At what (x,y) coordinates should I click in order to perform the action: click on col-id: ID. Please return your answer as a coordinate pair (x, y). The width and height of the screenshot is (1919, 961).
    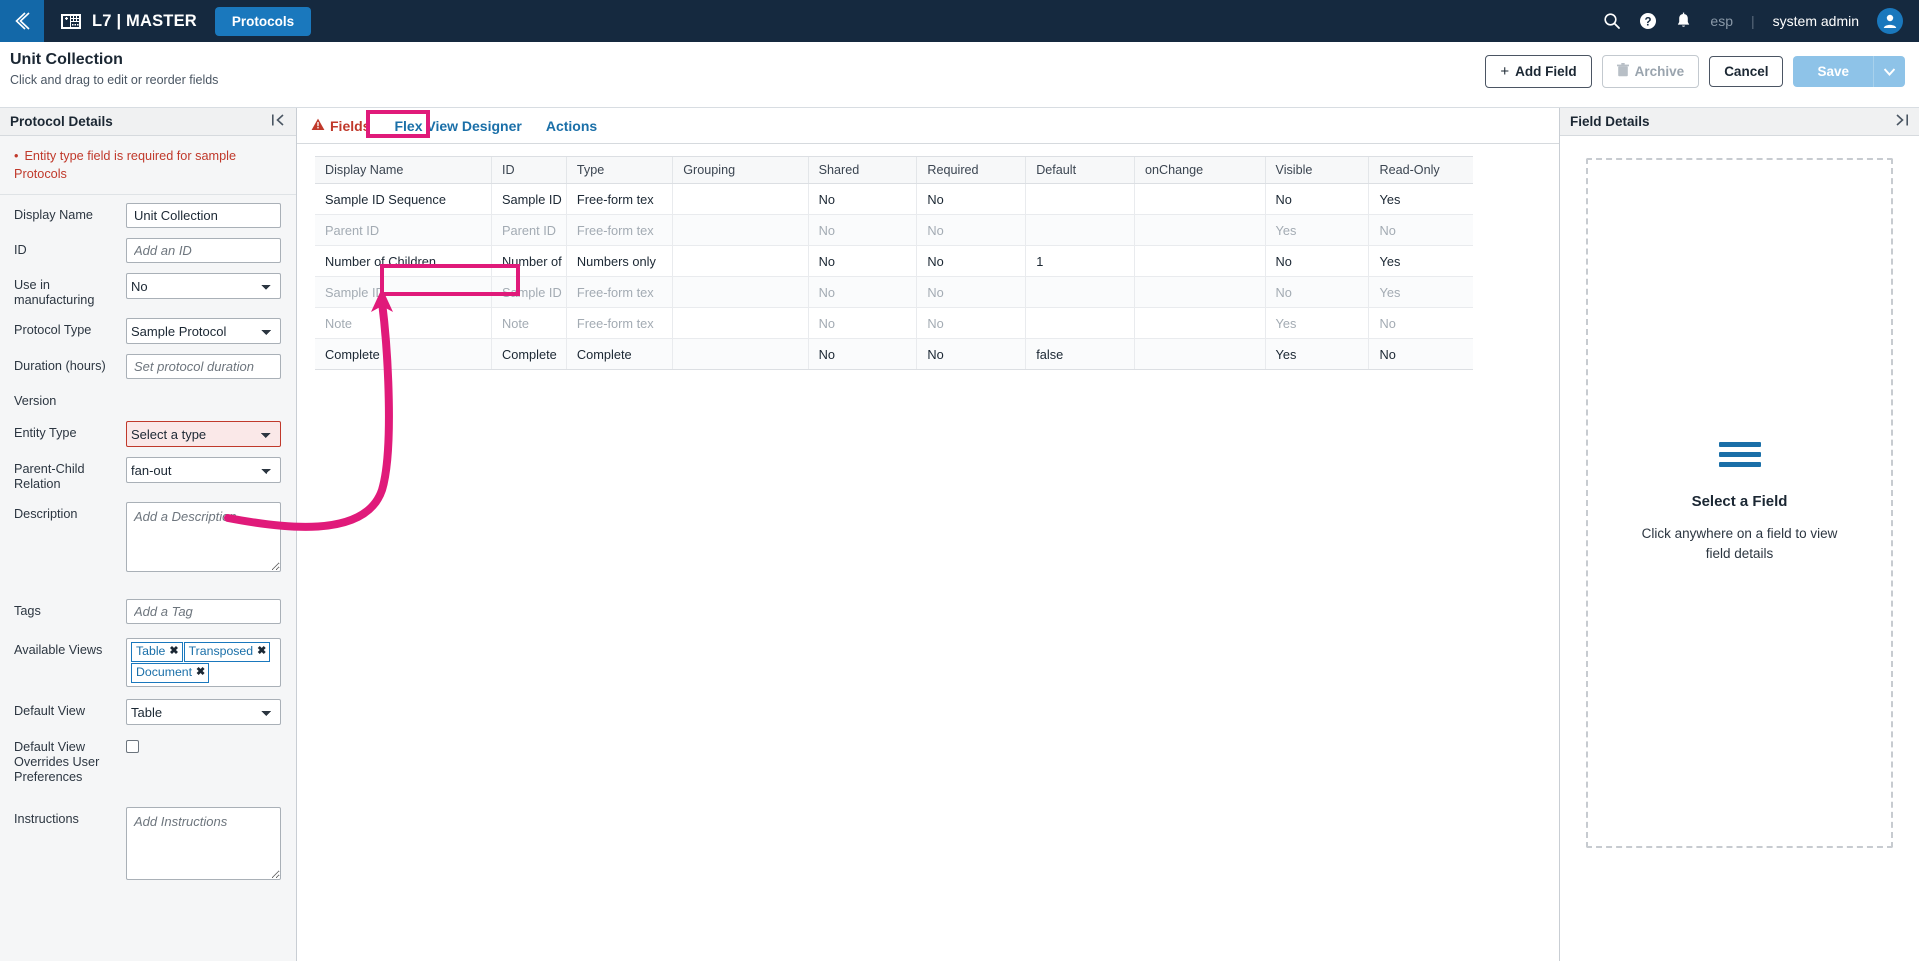
    Looking at the image, I should click on (528, 170).